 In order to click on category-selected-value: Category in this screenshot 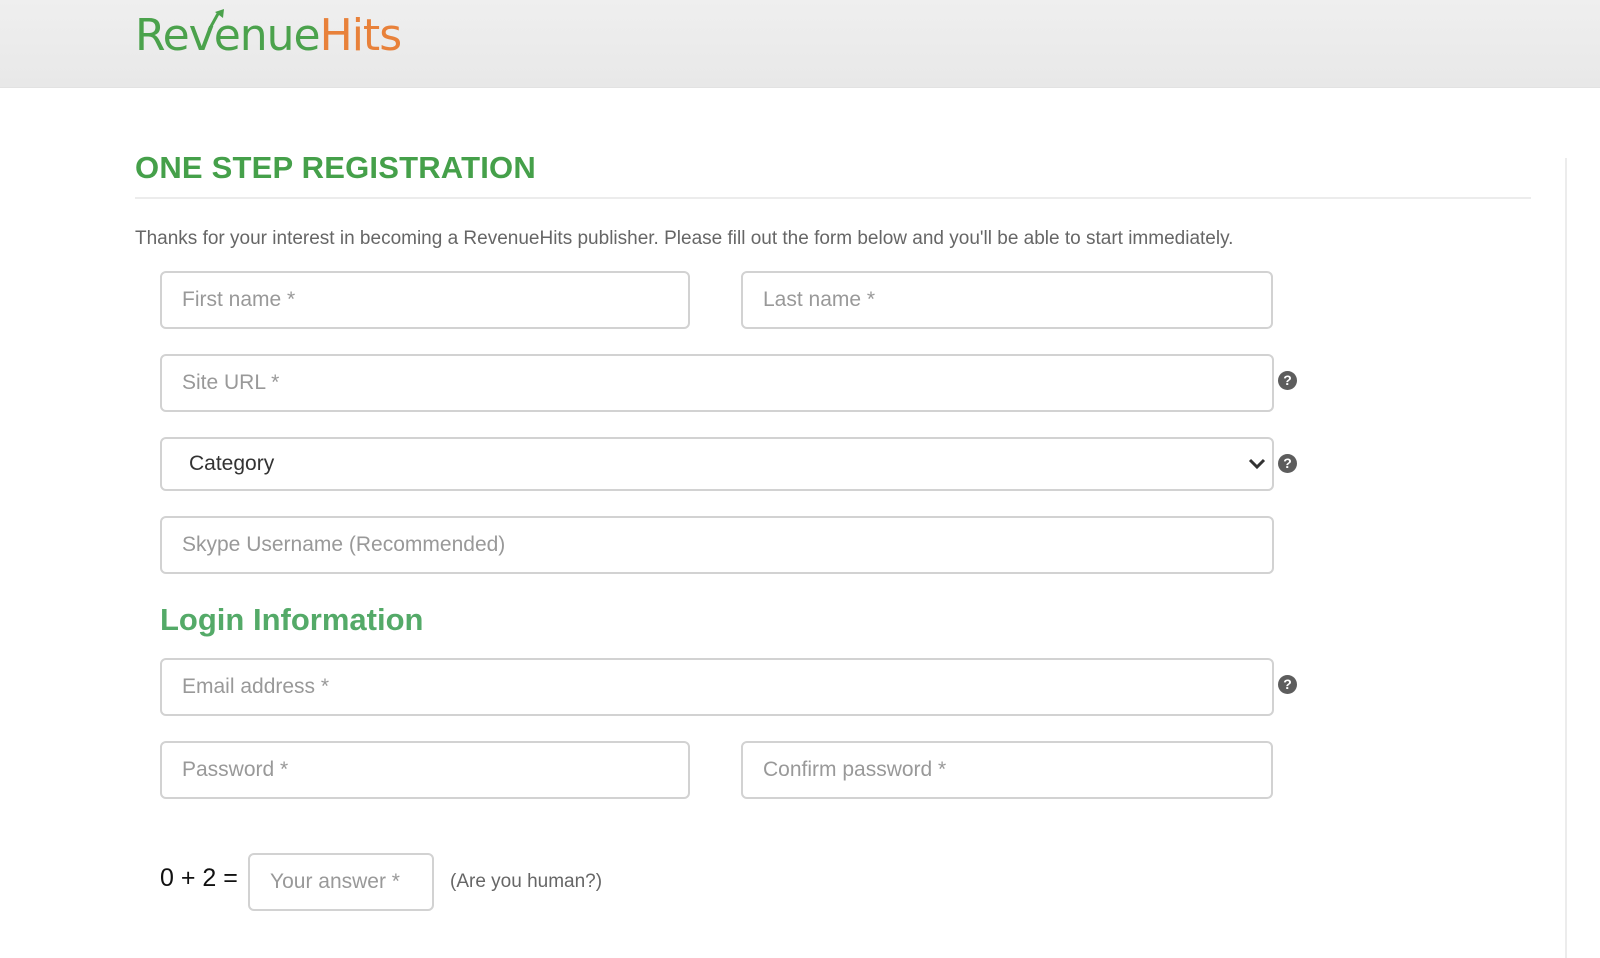, I will do `click(232, 463)`.